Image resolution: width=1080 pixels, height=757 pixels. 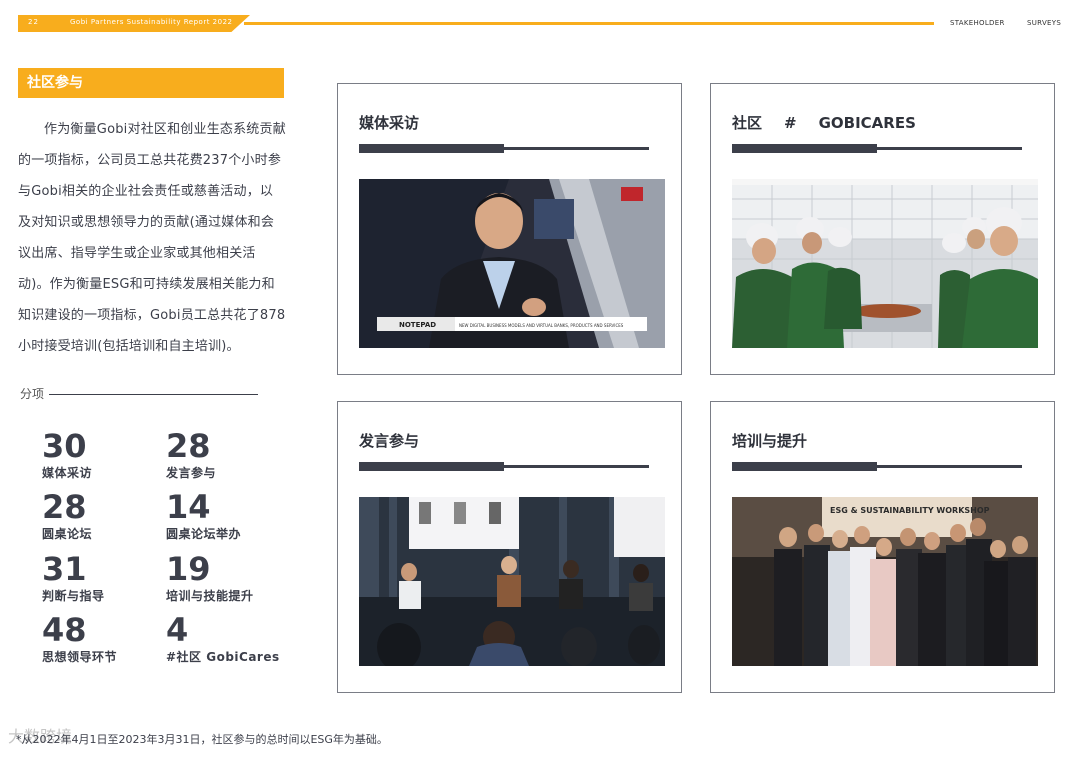 I want to click on card-gobicares: 社区 # GOBICARES, so click(x=882, y=229).